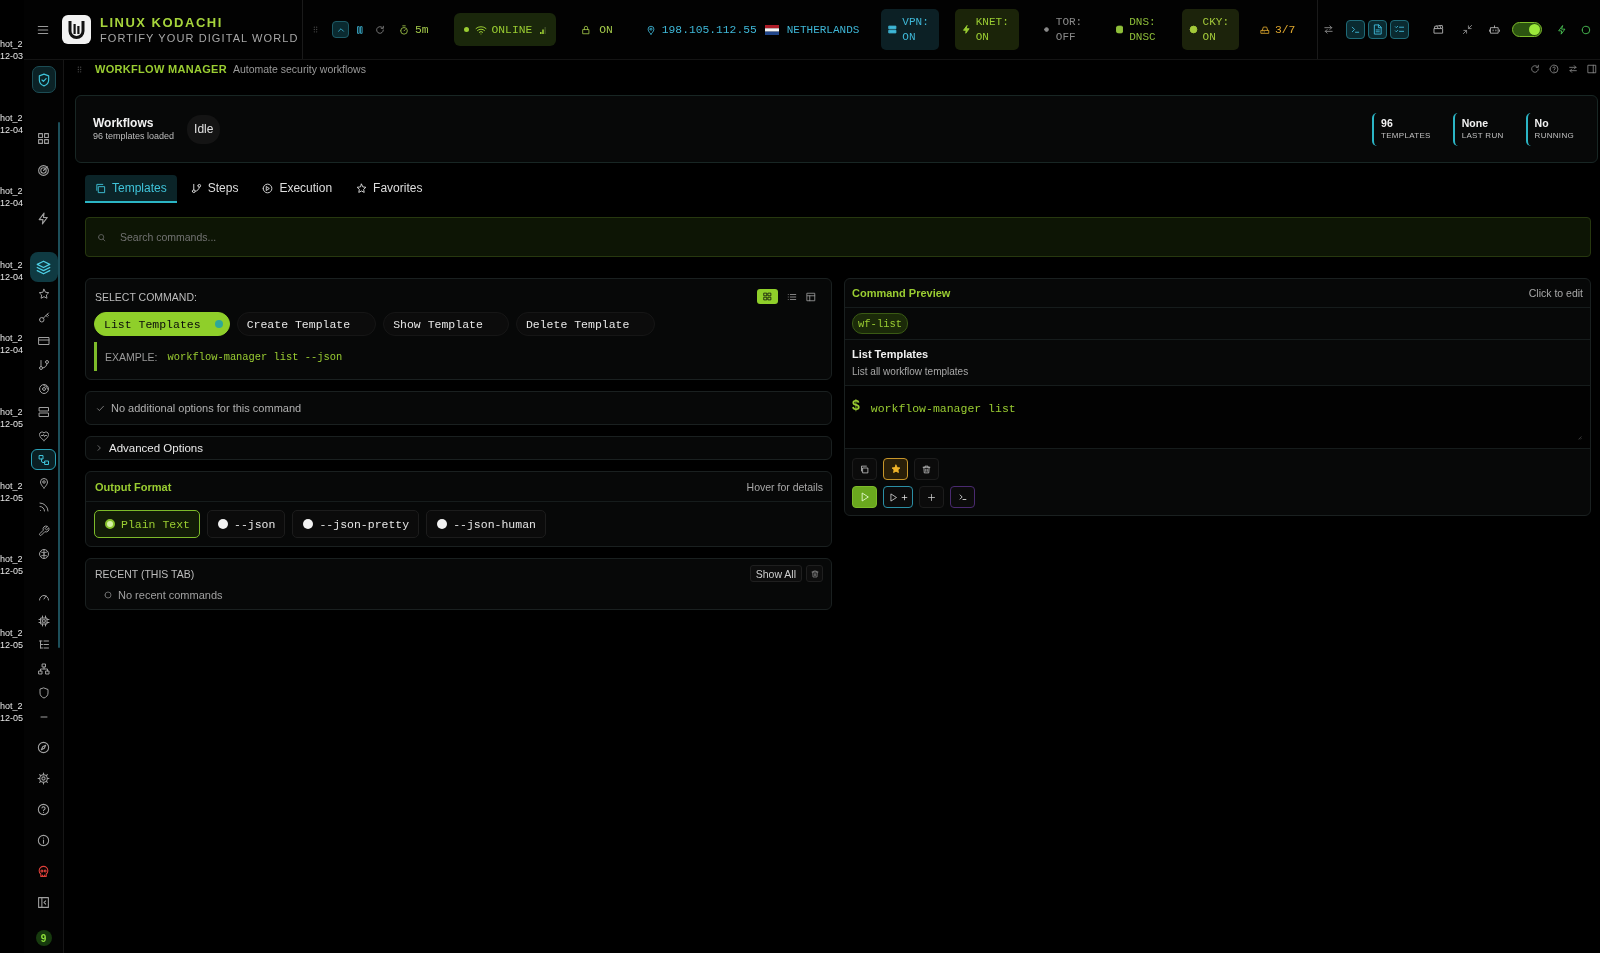  I want to click on service-status: TOR: OFF, so click(1063, 29).